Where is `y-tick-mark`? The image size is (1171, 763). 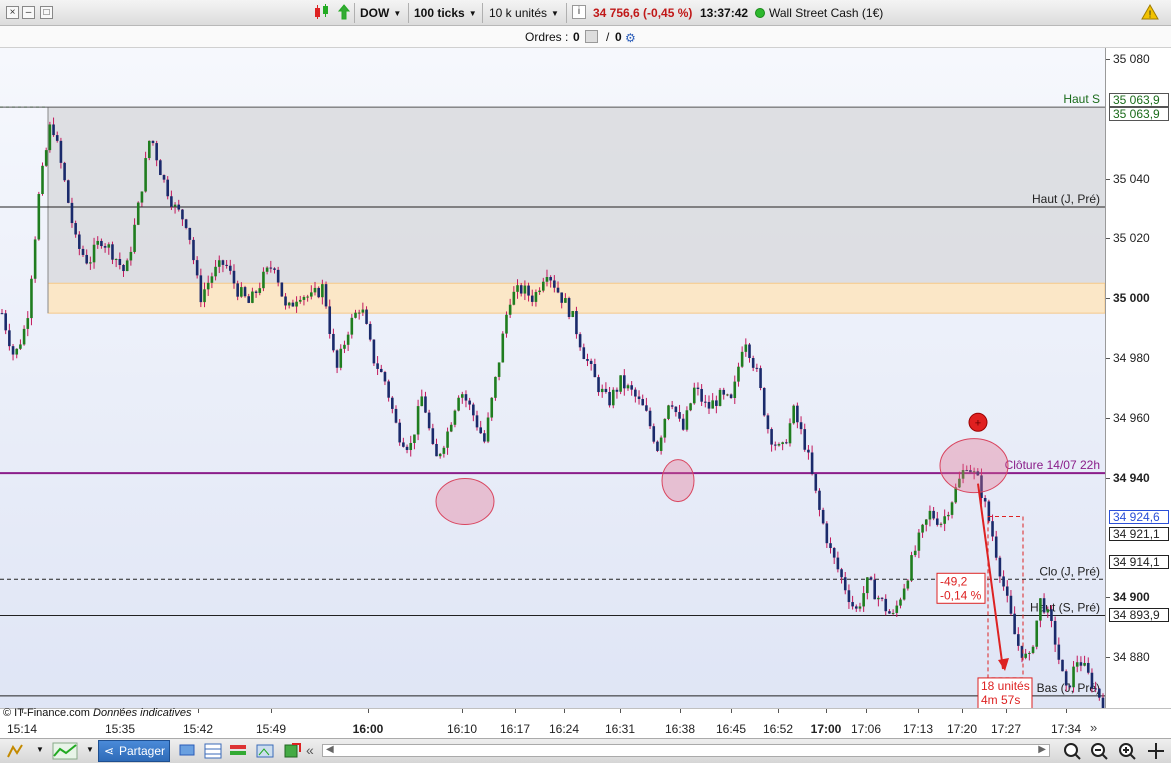 y-tick-mark is located at coordinates (1108, 418).